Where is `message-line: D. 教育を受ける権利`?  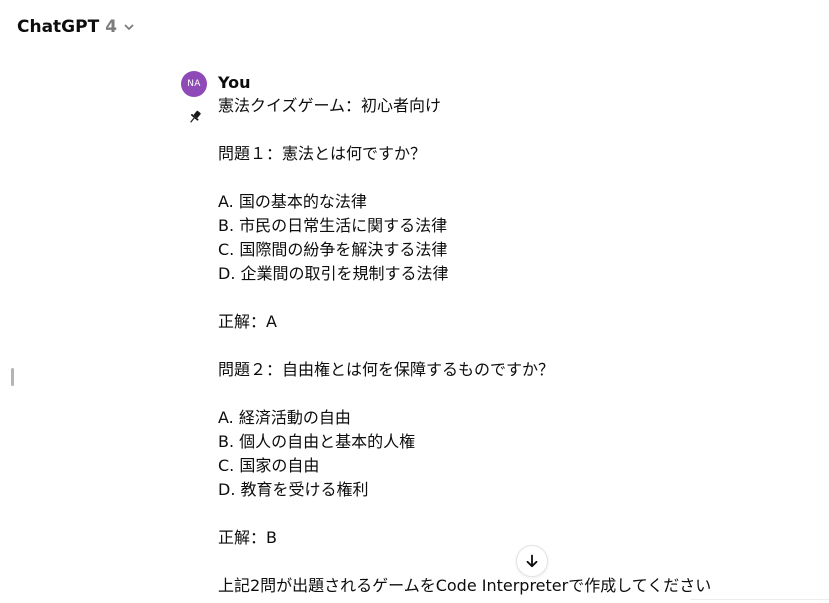
message-line: D. 教育を受ける権利 is located at coordinates (293, 489).